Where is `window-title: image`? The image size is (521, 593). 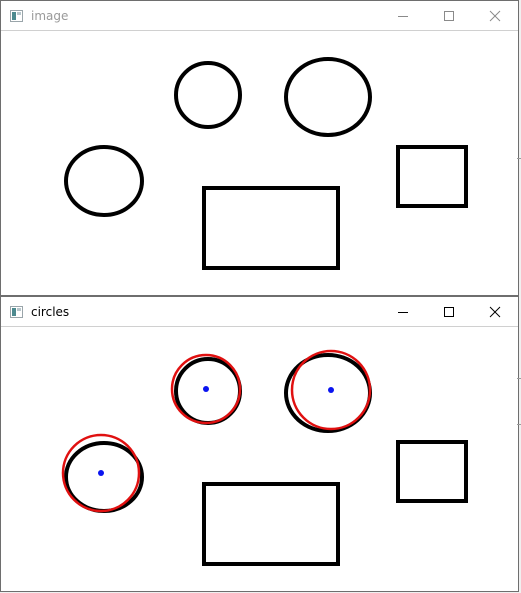
window-title: image is located at coordinates (50, 16).